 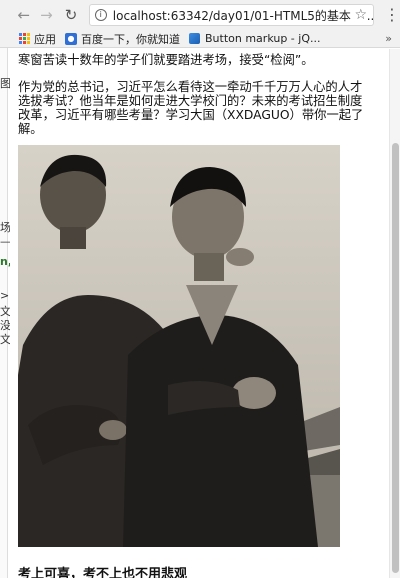 What do you see at coordinates (71, 15) in the screenshot?
I see `reload-icon: ↻` at bounding box center [71, 15].